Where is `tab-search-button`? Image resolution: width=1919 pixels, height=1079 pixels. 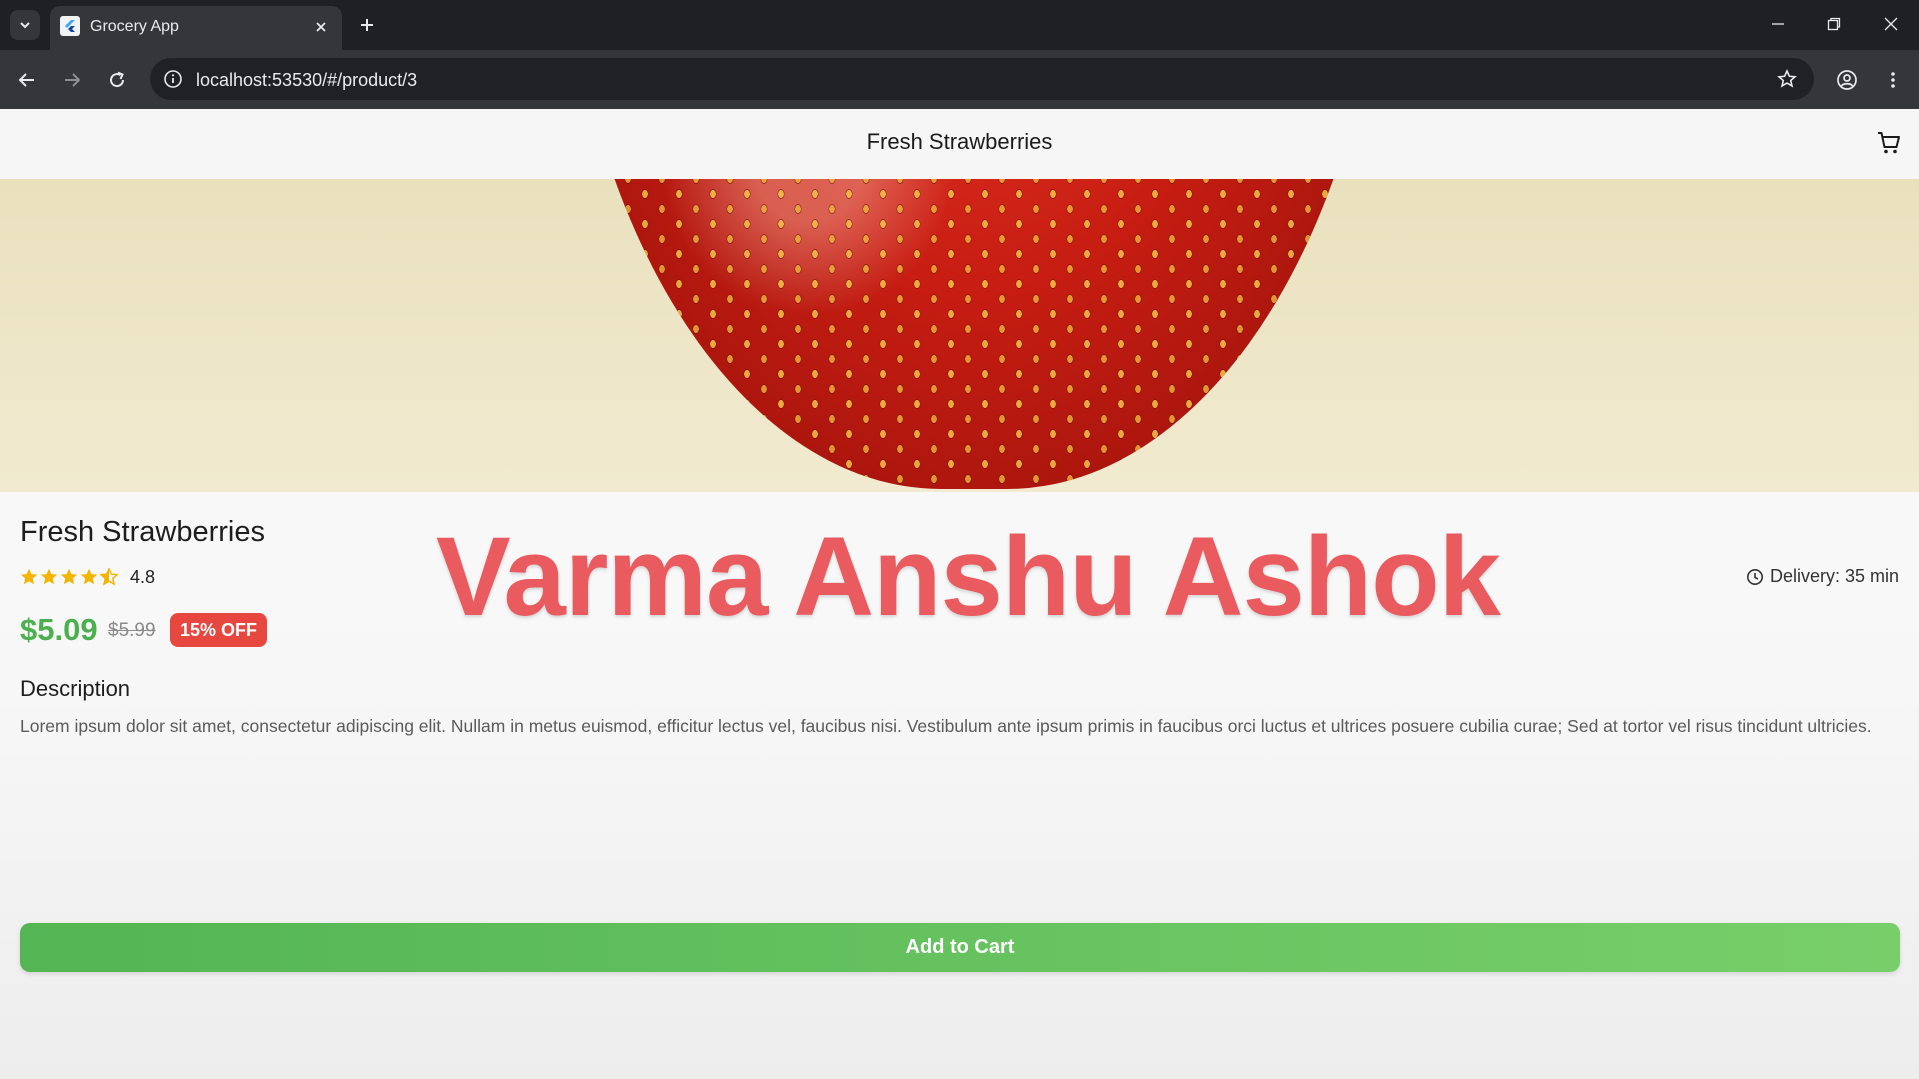
tab-search-button is located at coordinates (25, 25).